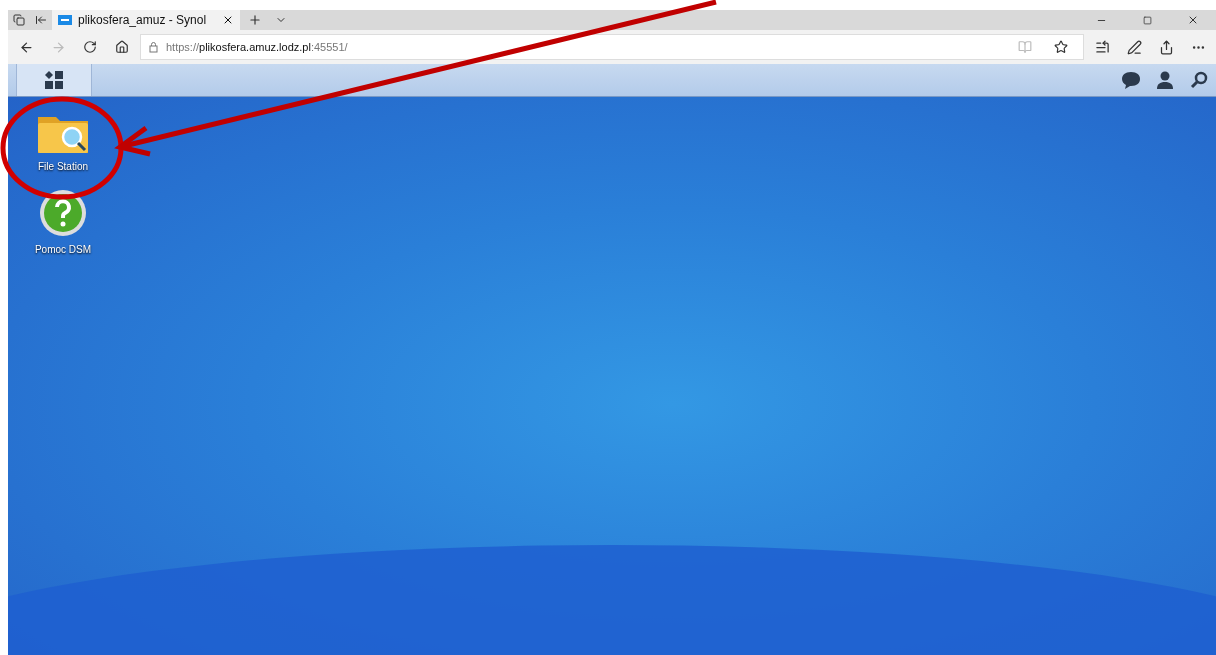 The height and width of the screenshot is (655, 1216). I want to click on restore-icon, so click(1147, 20).